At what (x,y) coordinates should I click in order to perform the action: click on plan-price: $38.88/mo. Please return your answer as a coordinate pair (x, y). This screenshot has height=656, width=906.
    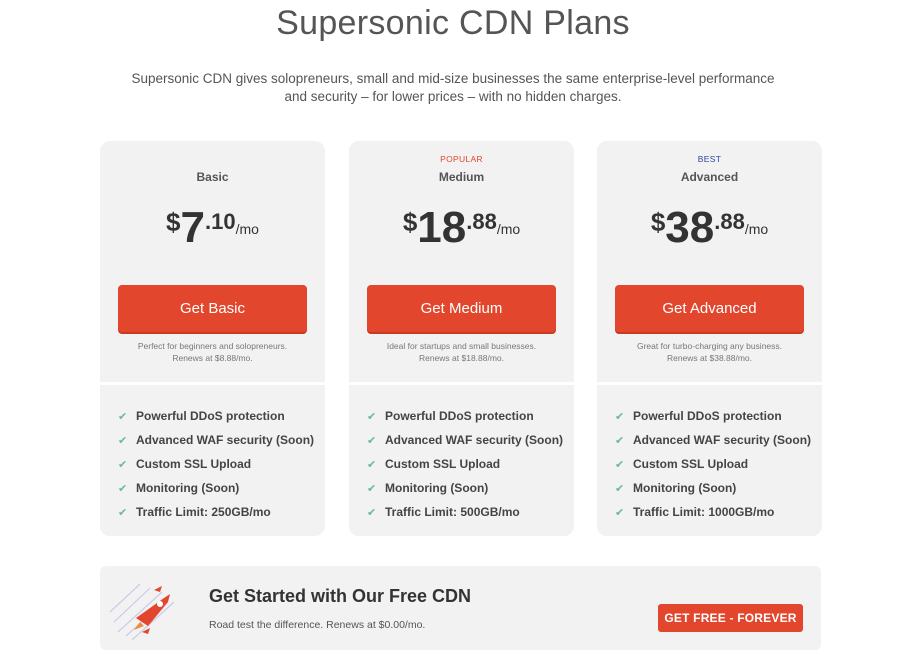
    Looking at the image, I should click on (709, 228).